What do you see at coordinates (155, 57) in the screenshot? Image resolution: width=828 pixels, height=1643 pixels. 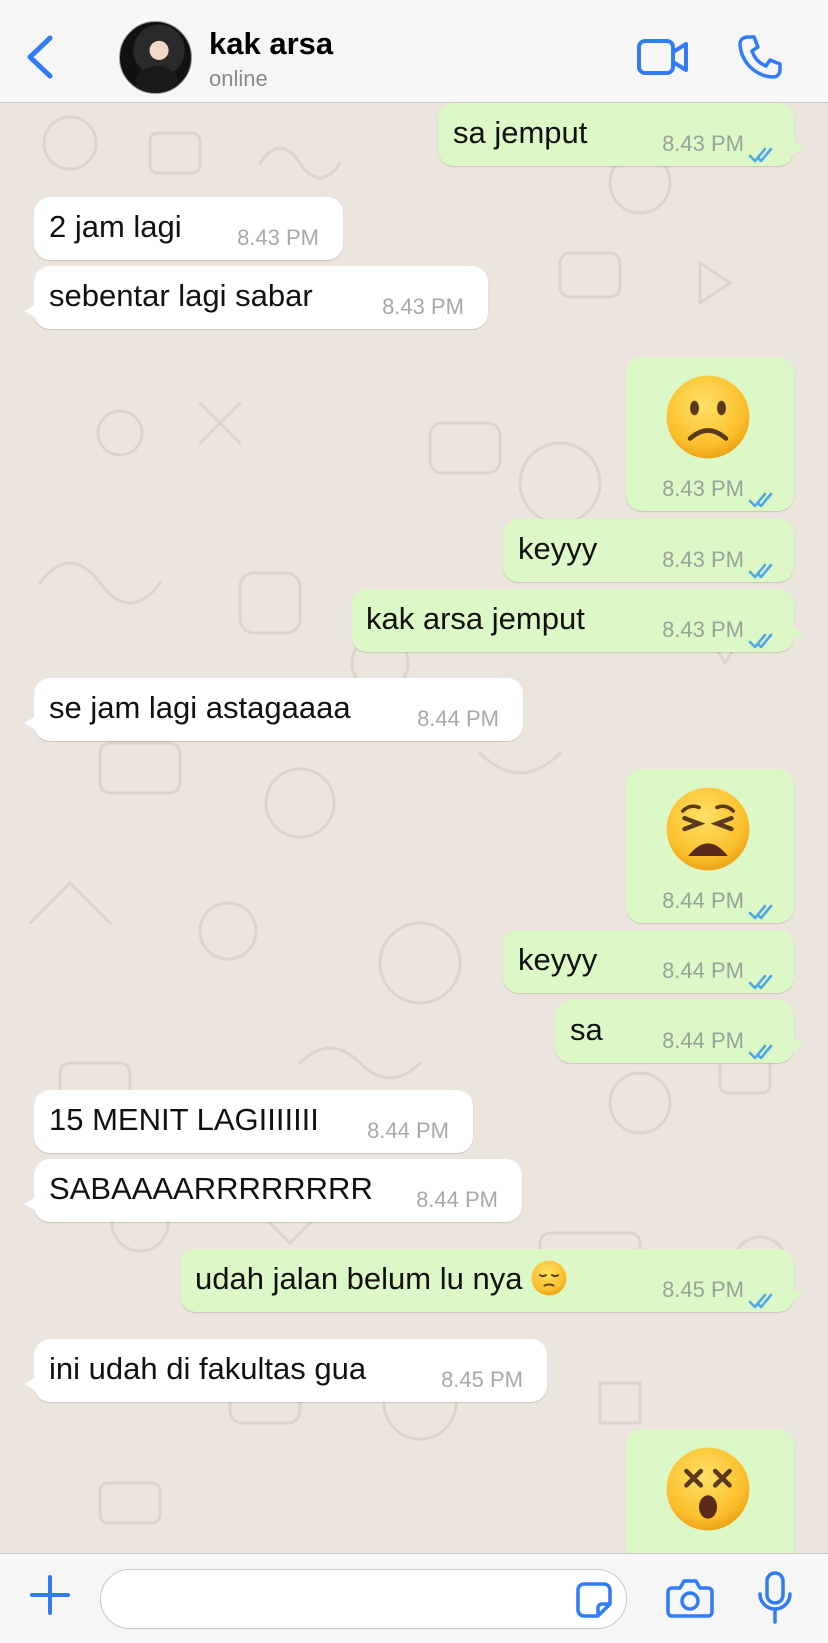 I see `avatar` at bounding box center [155, 57].